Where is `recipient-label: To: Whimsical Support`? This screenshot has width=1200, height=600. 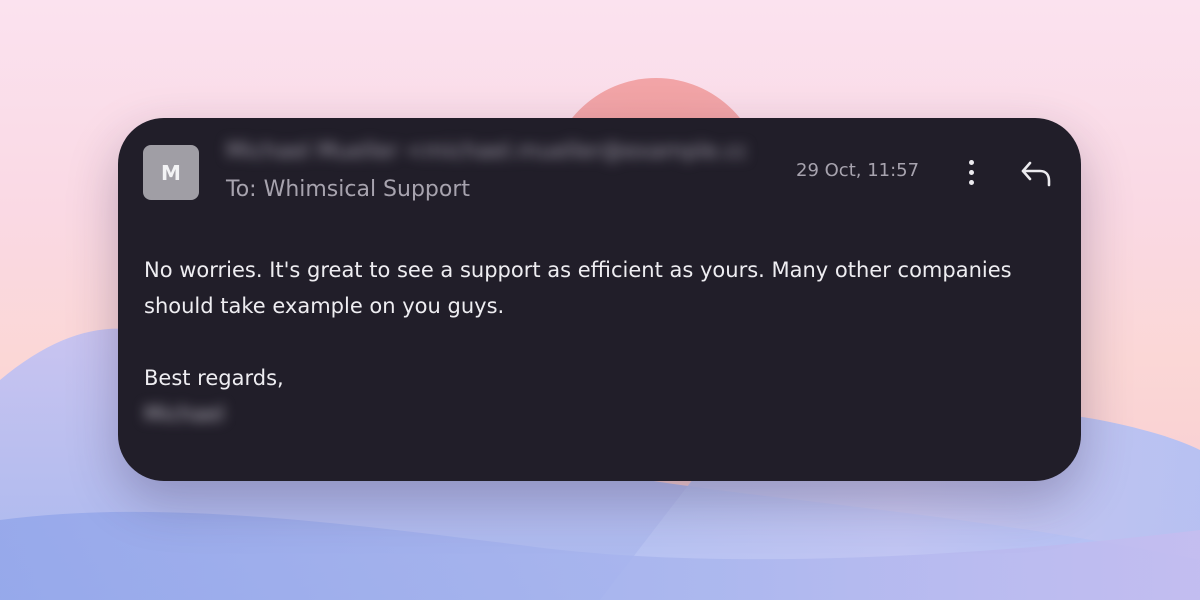 recipient-label: To: Whimsical Support is located at coordinates (348, 189).